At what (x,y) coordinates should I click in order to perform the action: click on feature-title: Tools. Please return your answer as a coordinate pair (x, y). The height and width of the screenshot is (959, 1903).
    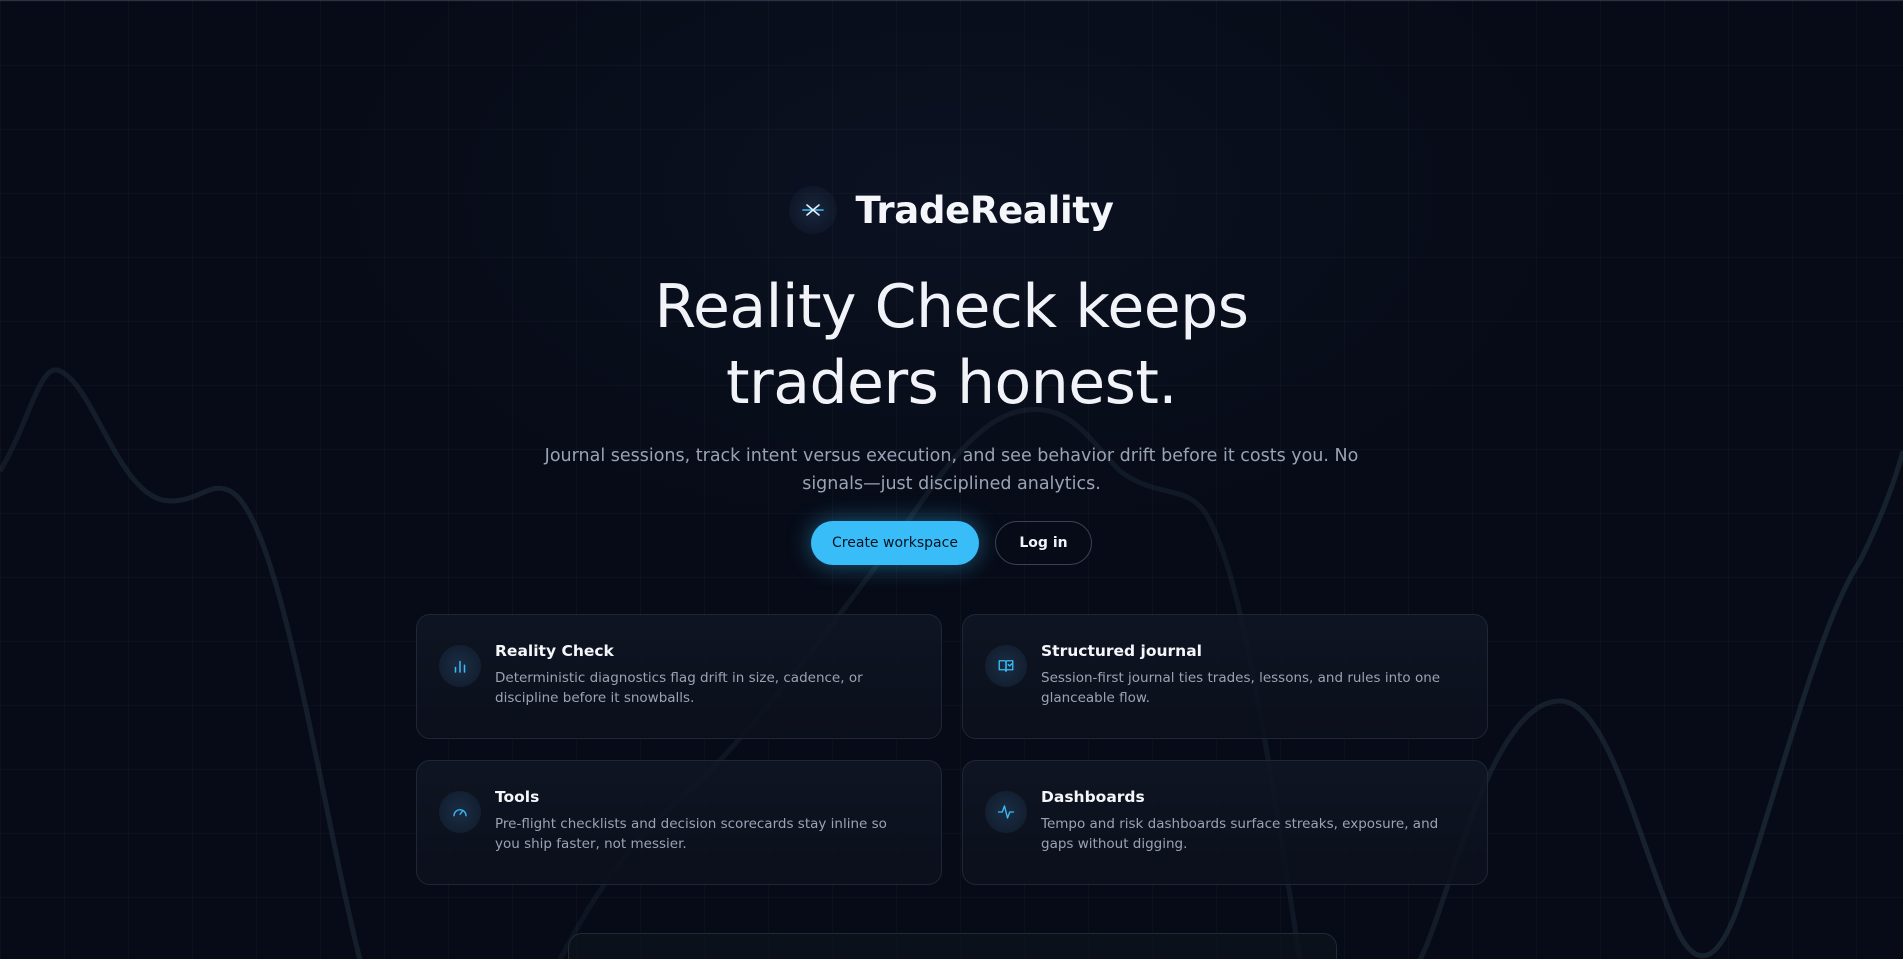
    Looking at the image, I should click on (517, 797).